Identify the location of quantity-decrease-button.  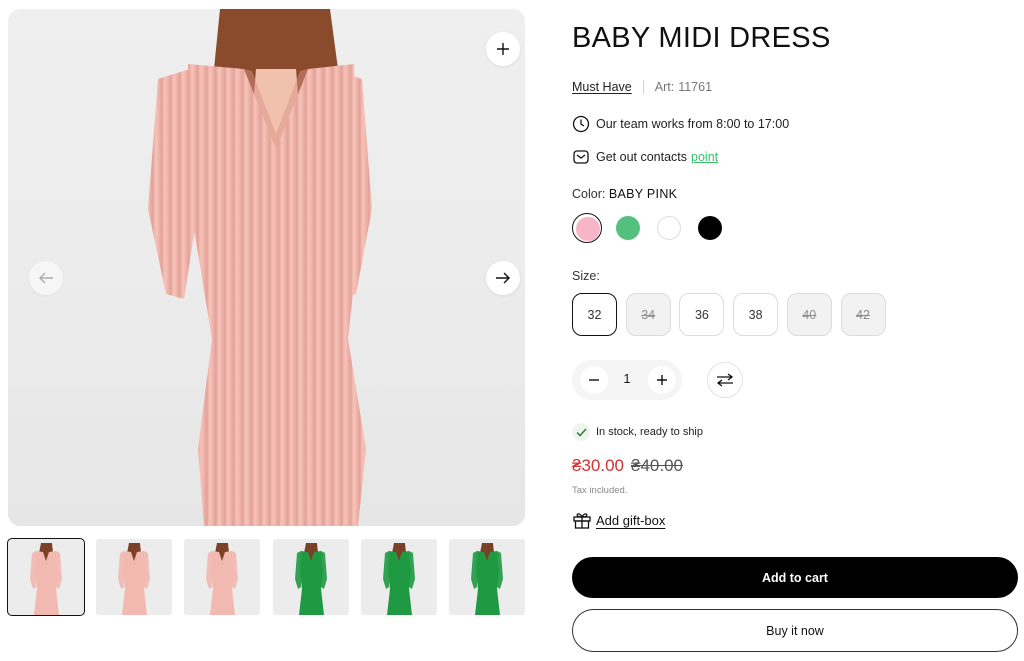
(594, 380).